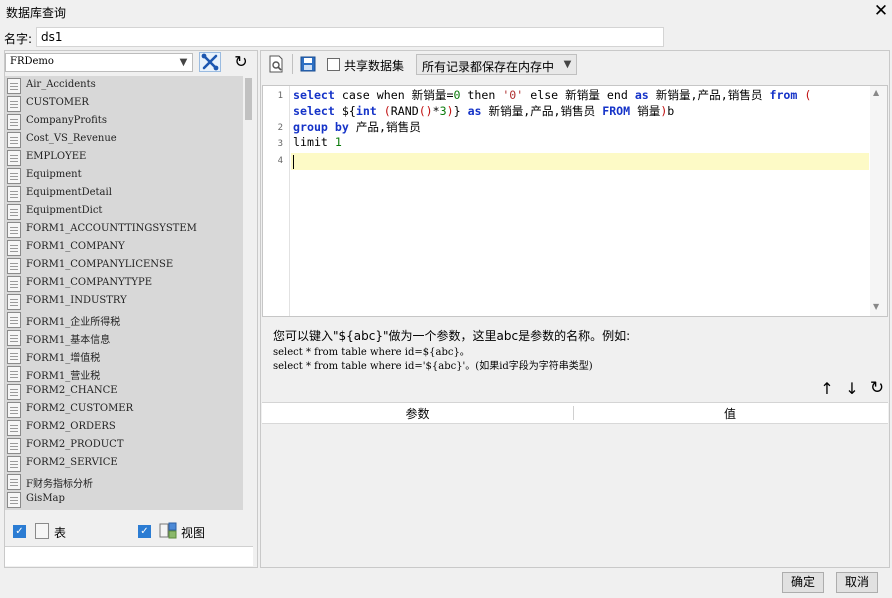  I want to click on table-name: Equipment, so click(54, 174).